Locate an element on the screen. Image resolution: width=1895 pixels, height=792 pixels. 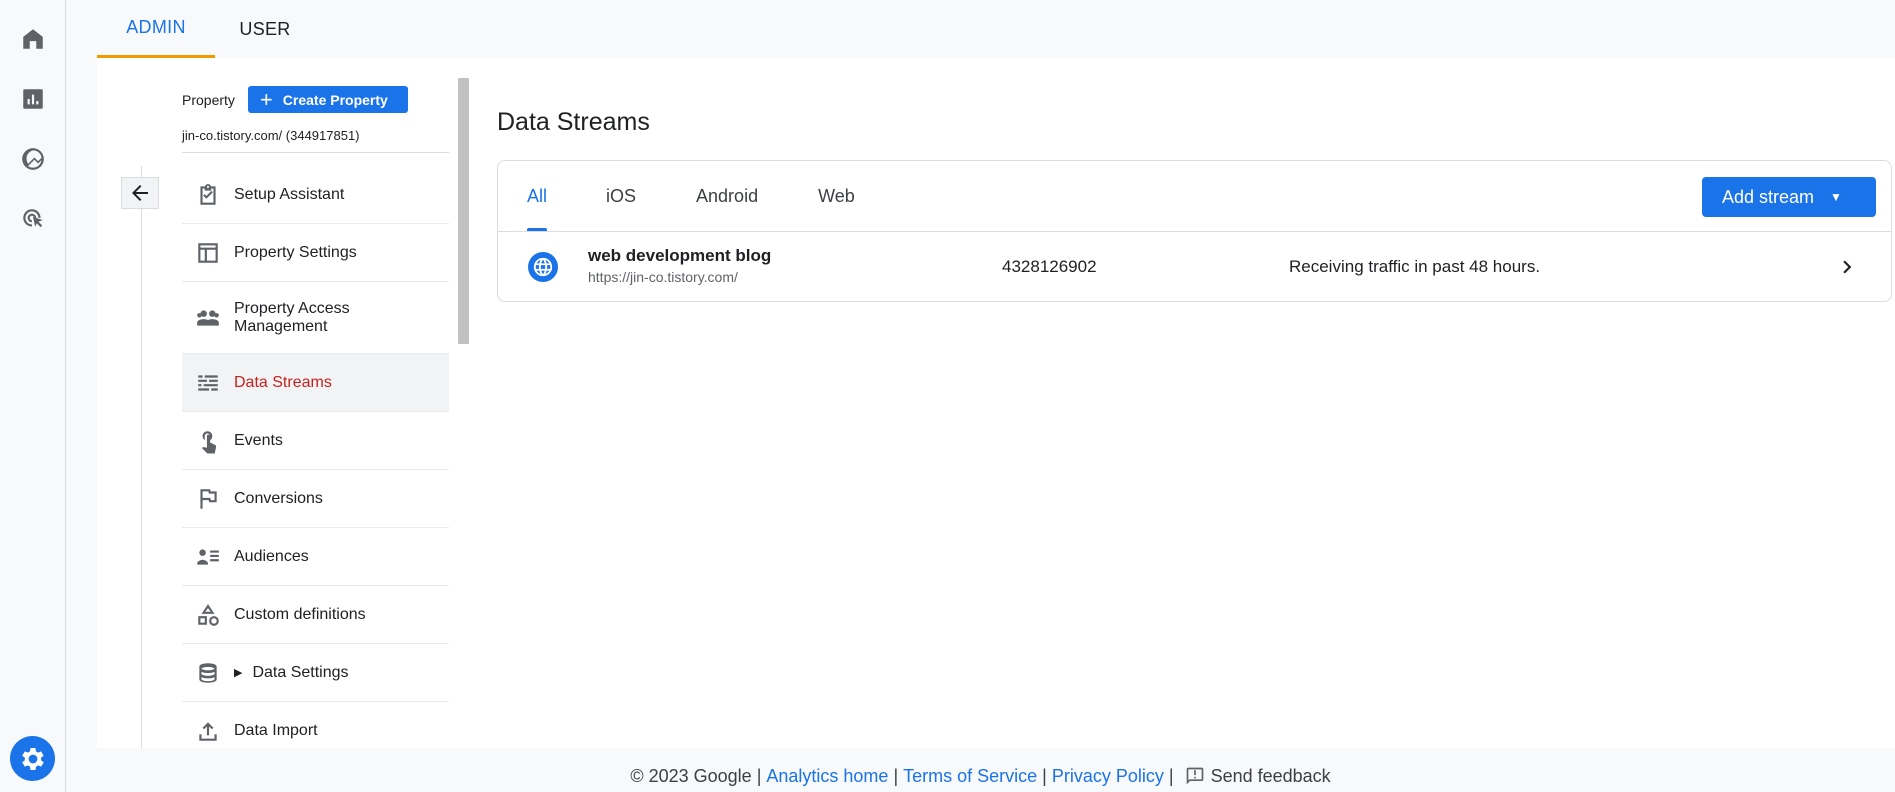
back-button is located at coordinates (140, 193).